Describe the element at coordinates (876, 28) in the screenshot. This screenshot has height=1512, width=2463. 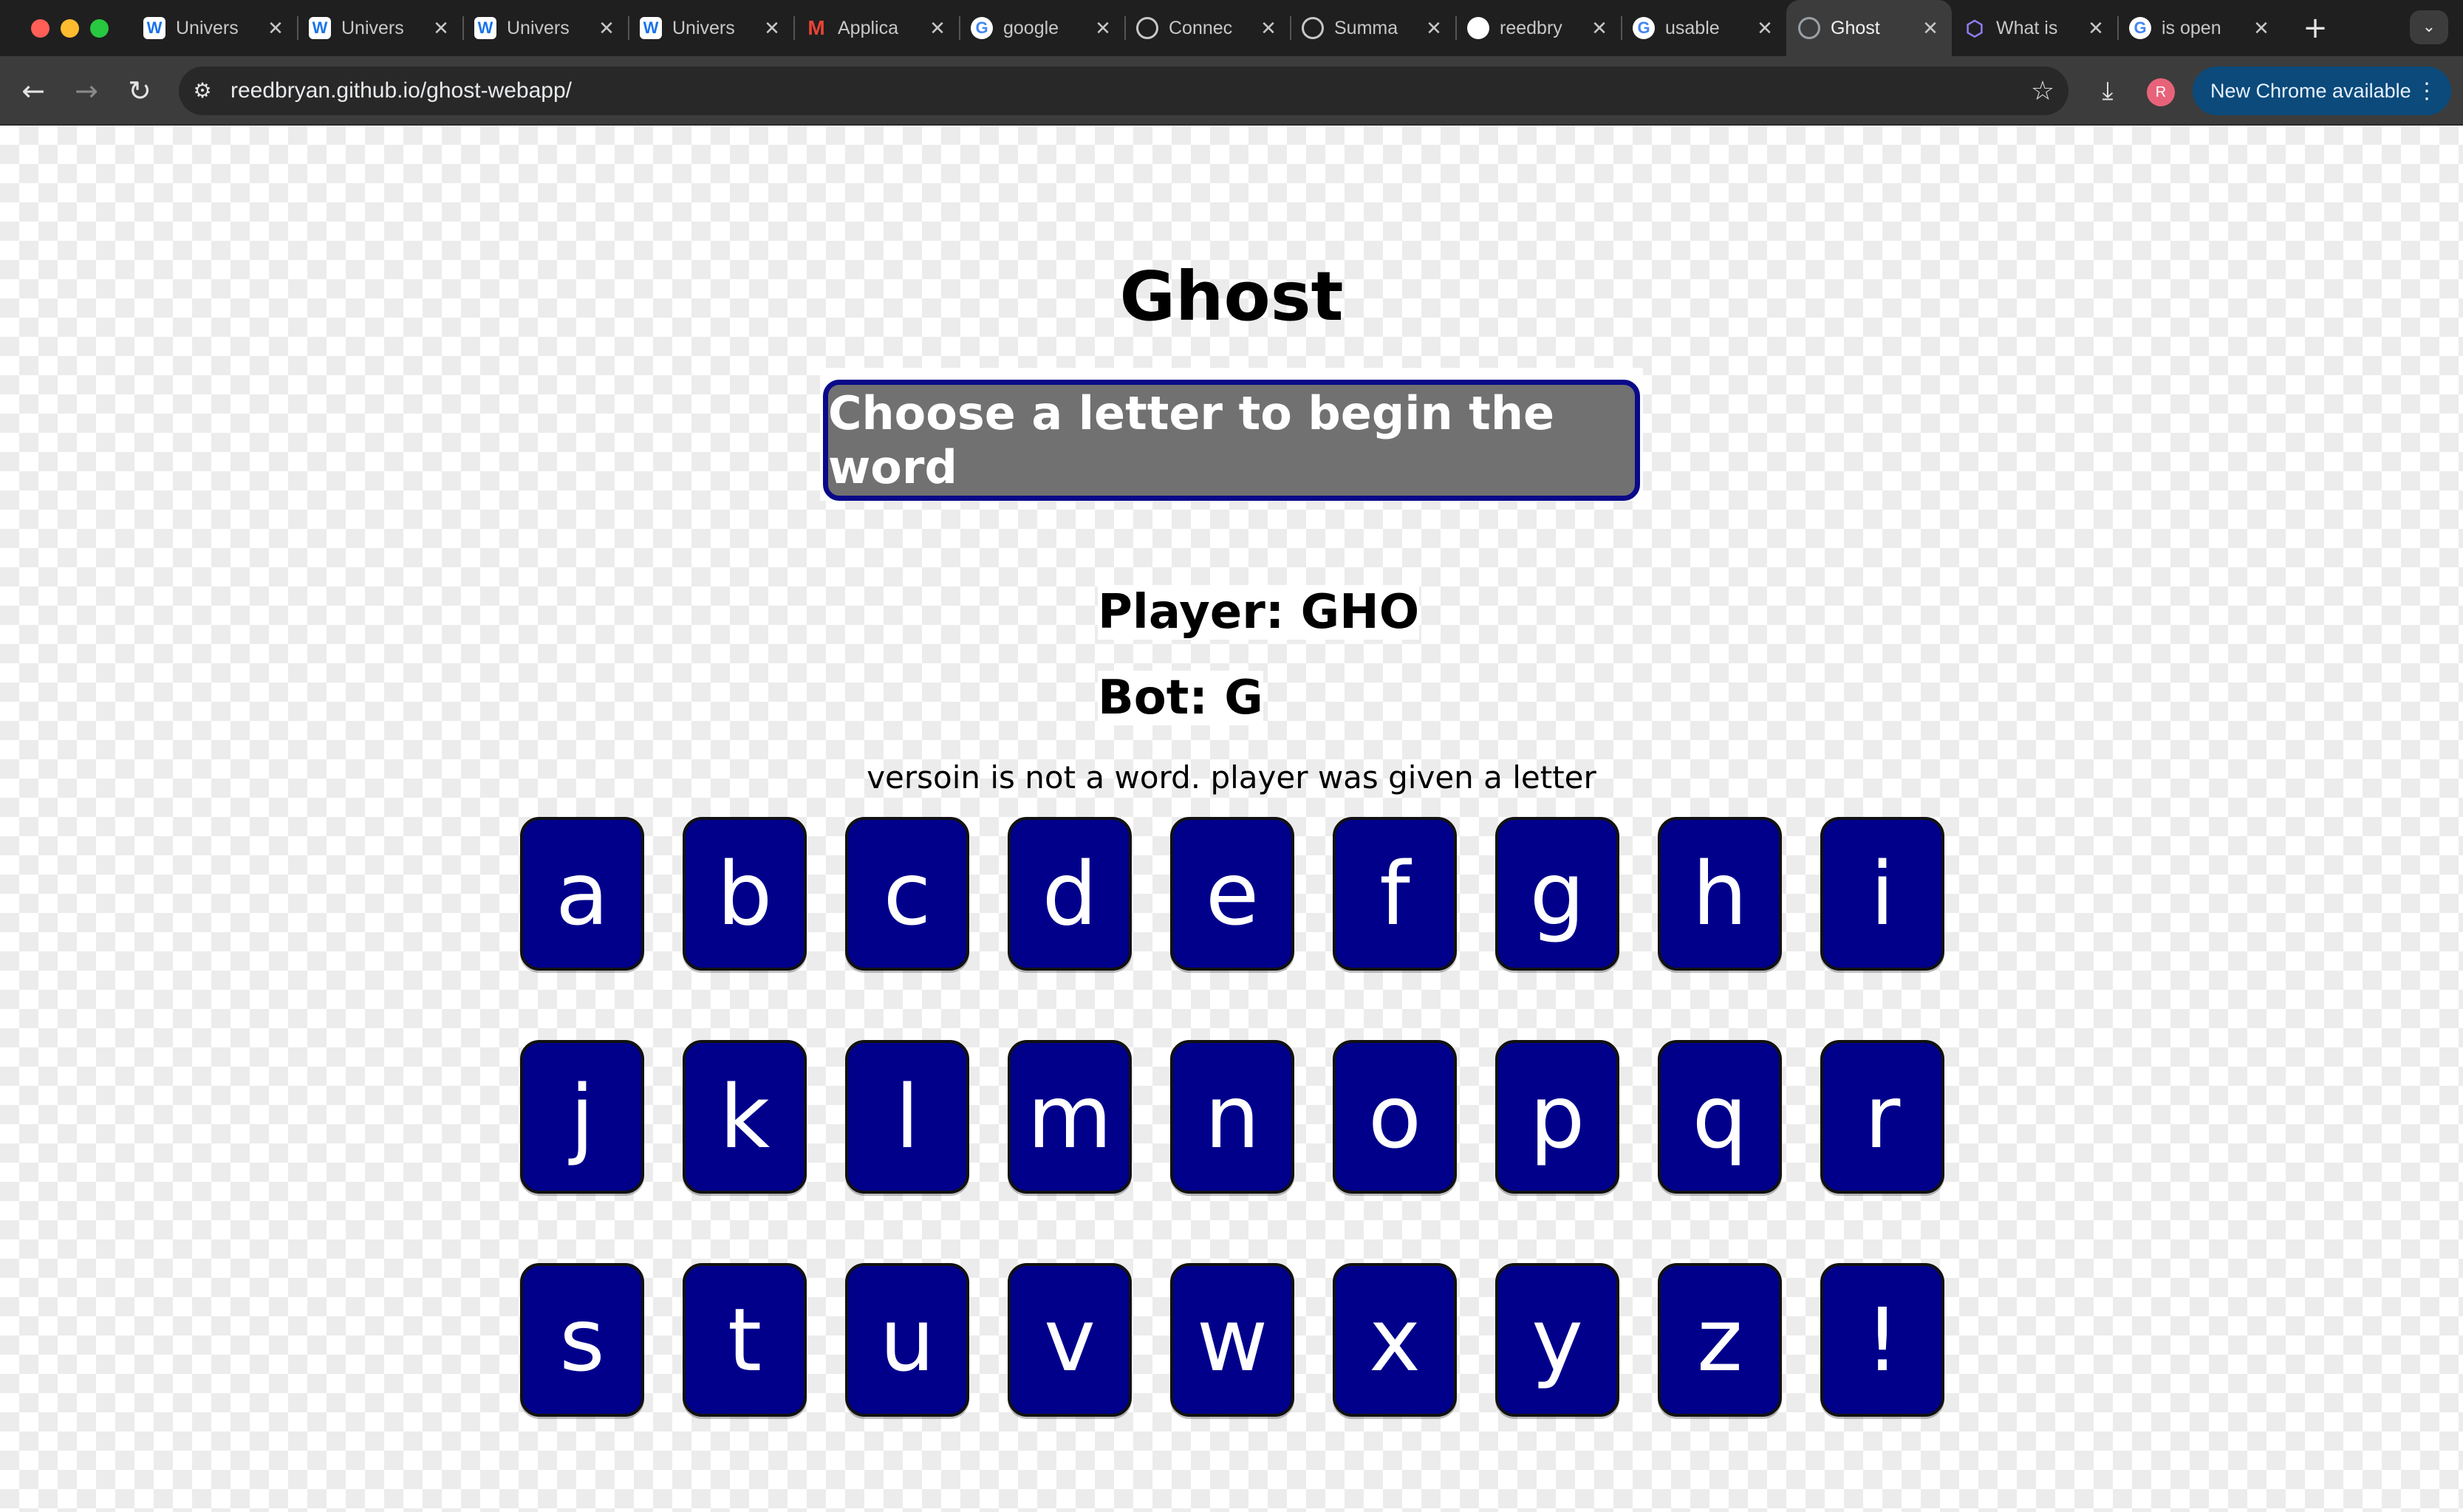
I see `browser-tab: M Applica ✕` at that location.